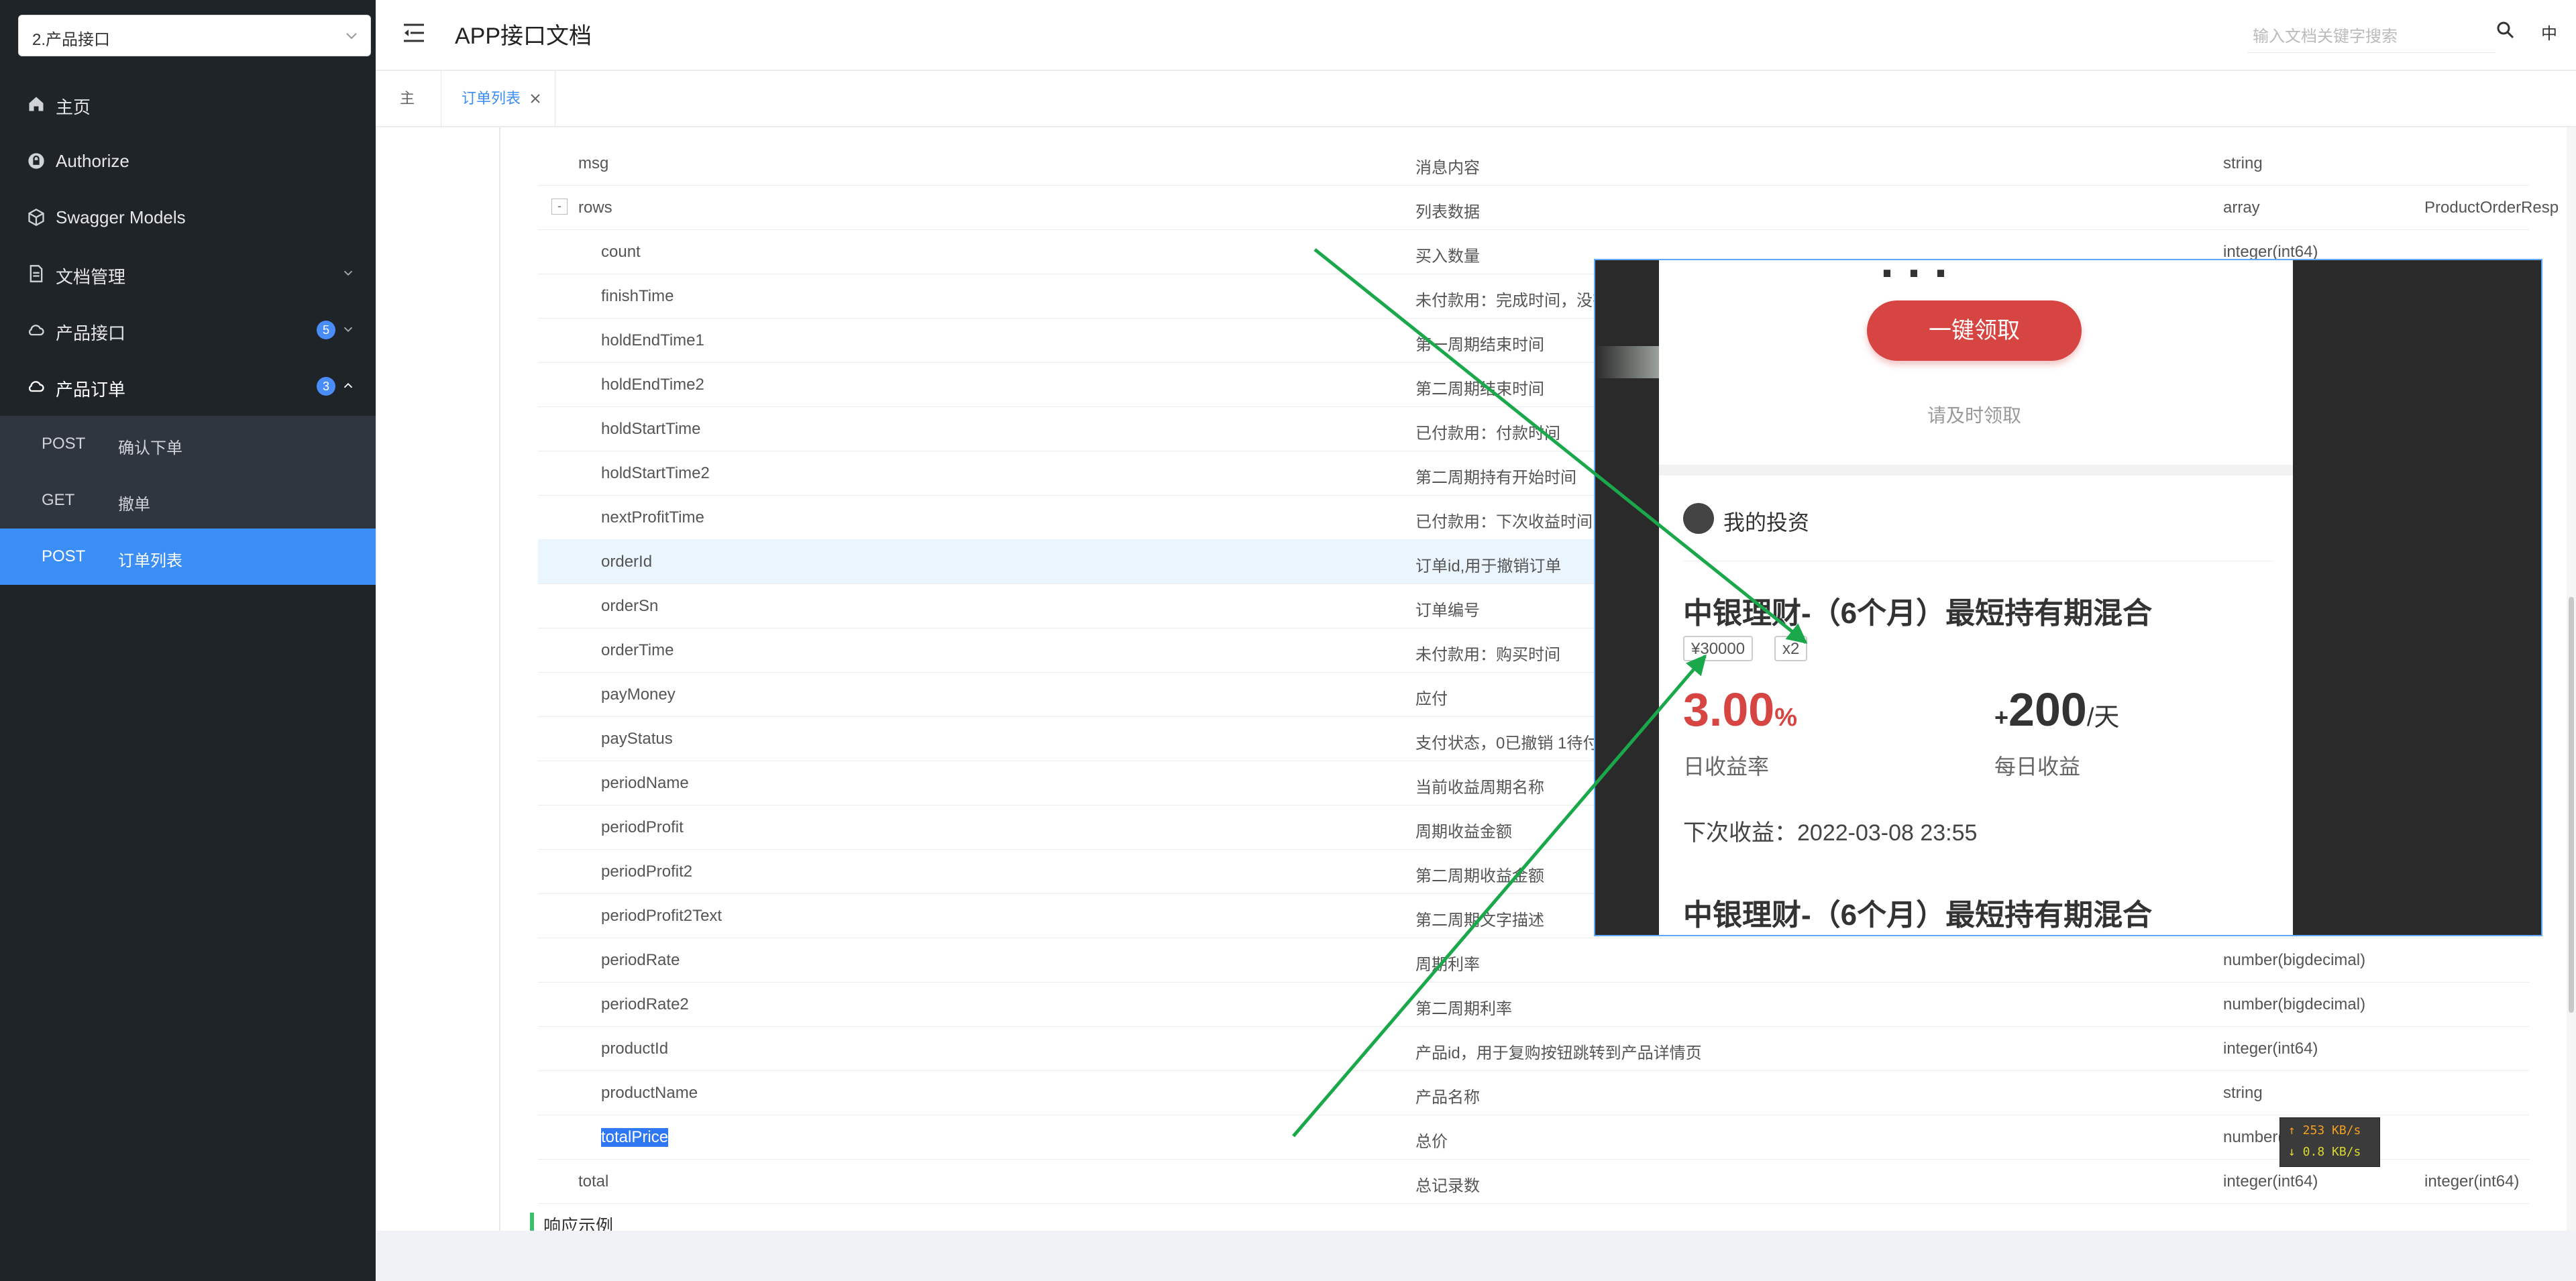 The image size is (2576, 1281). What do you see at coordinates (1504, 522) in the screenshot?
I see `param-desc: 已付款用：下次收益时间` at bounding box center [1504, 522].